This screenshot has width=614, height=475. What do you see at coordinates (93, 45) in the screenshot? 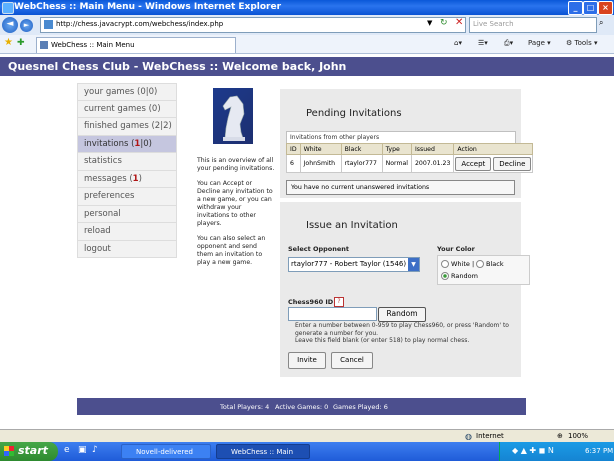
I see `tab-label: WebChess :: Main Menu` at bounding box center [93, 45].